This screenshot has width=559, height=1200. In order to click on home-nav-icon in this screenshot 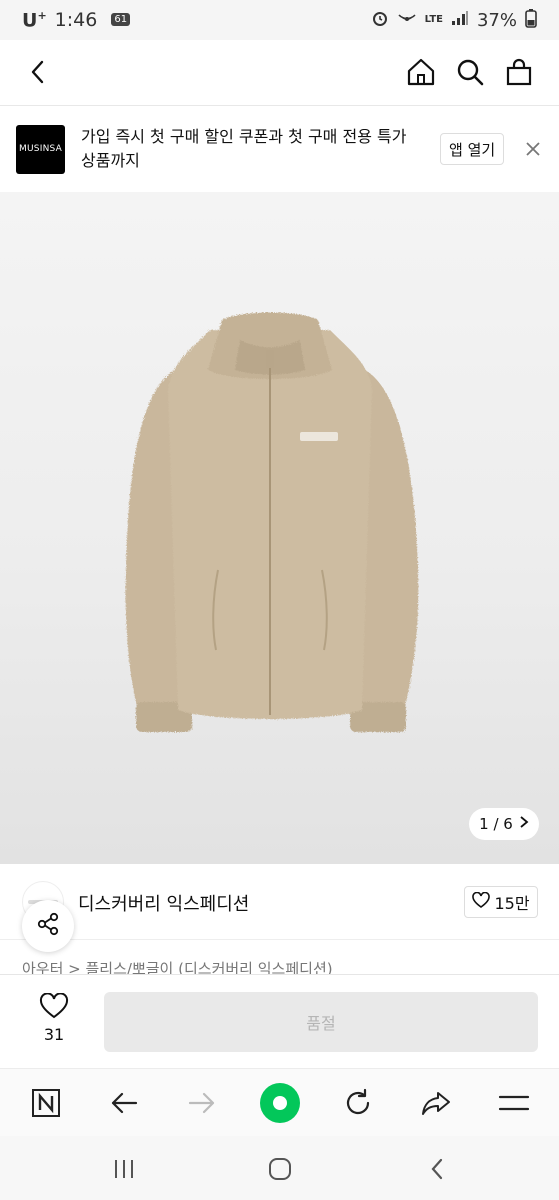, I will do `click(280, 1169)`.